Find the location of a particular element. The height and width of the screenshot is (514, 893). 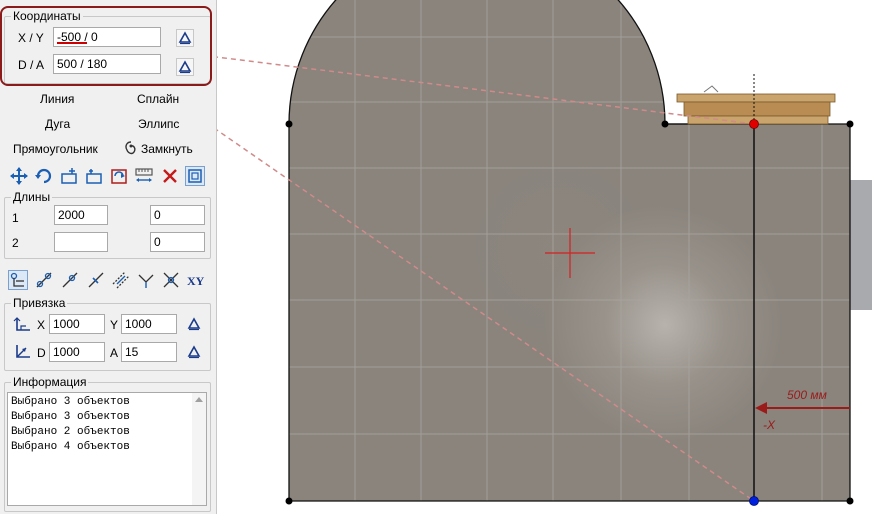

close-icon is located at coordinates (131, 150).